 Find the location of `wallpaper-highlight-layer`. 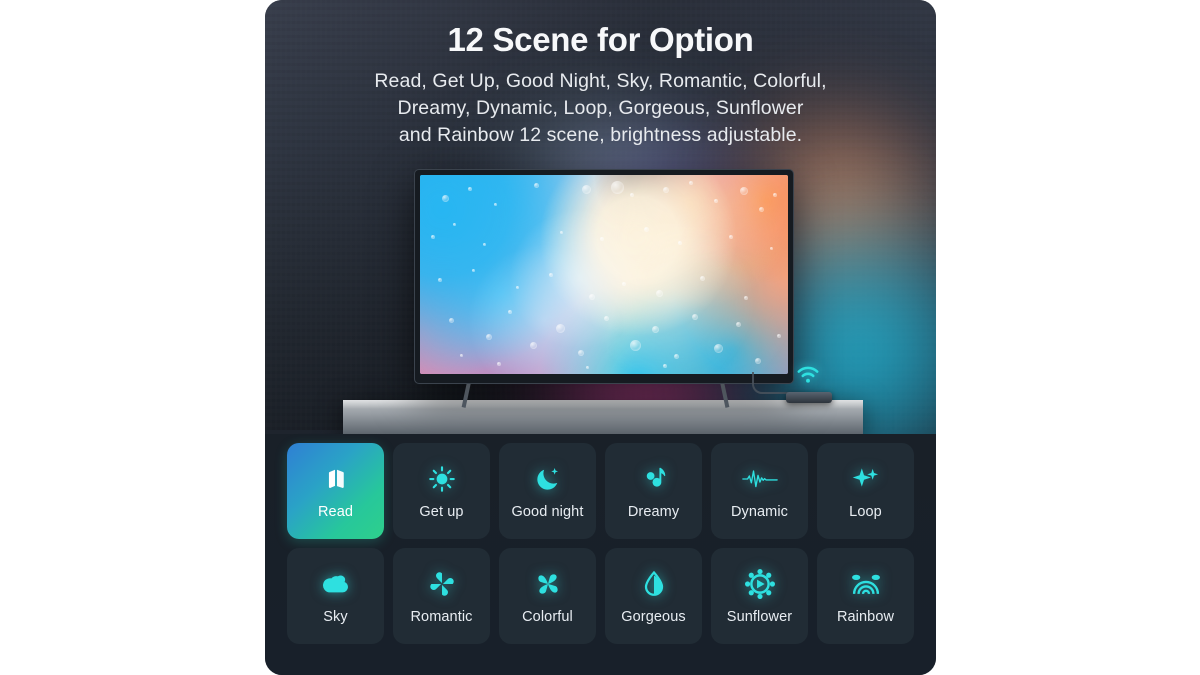

wallpaper-highlight-layer is located at coordinates (604, 274).